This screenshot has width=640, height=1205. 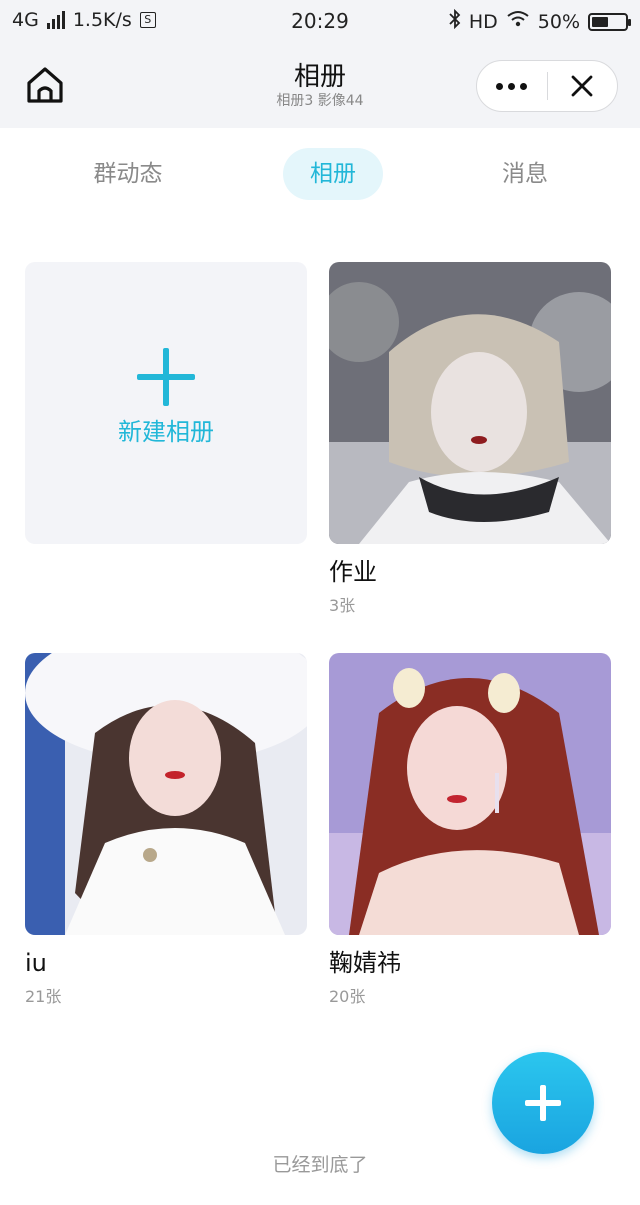 What do you see at coordinates (36, 963) in the screenshot?
I see `album-name: iu` at bounding box center [36, 963].